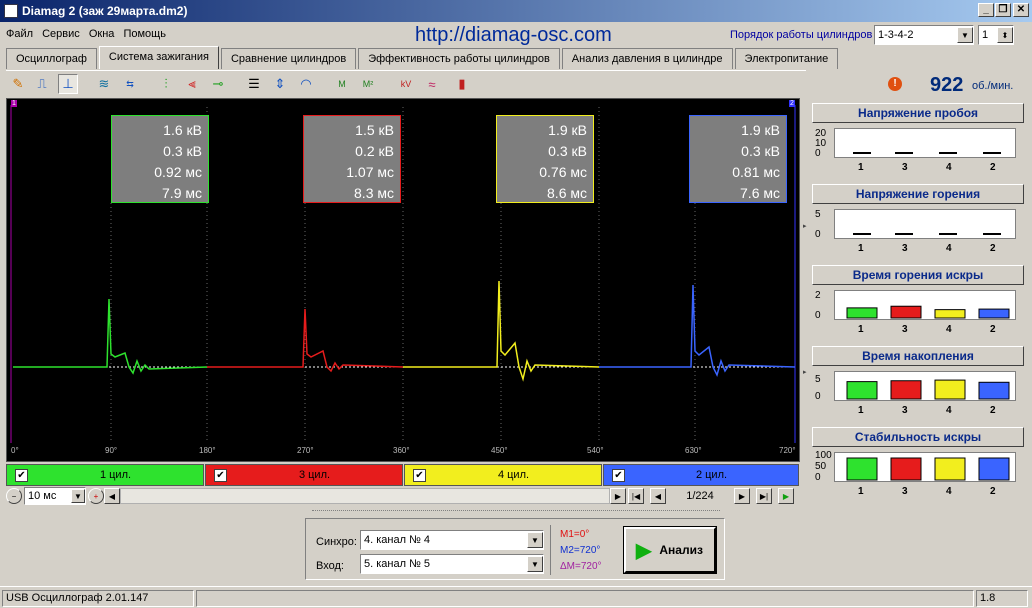 The height and width of the screenshot is (608, 1032). I want to click on time-scale-select: 10 мс ▼, so click(55, 496).